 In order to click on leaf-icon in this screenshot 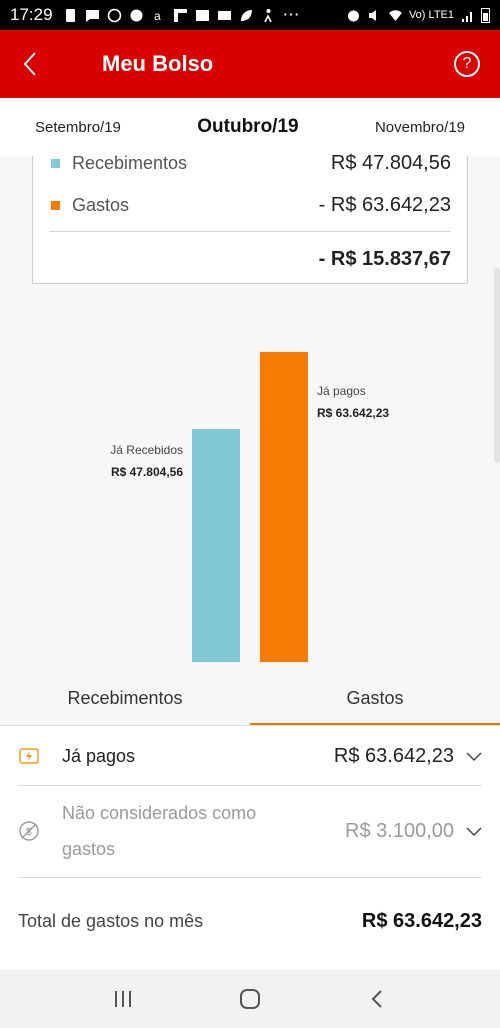, I will do `click(246, 15)`.